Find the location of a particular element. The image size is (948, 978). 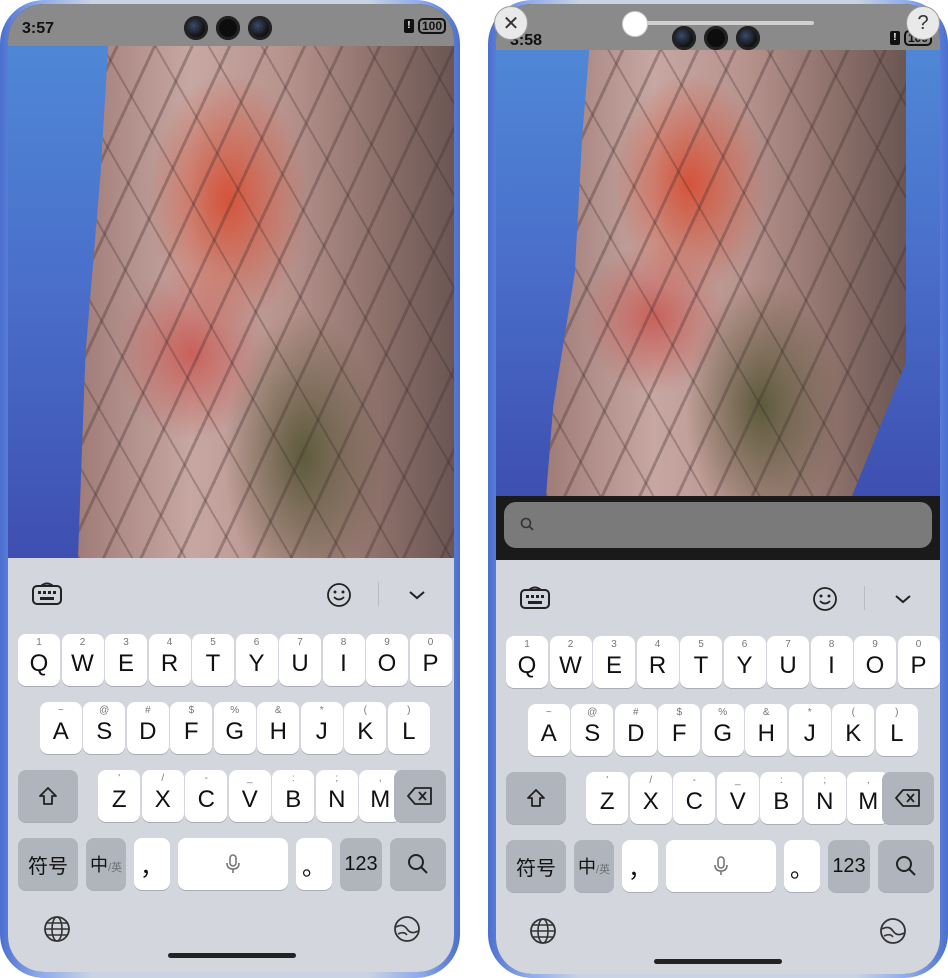

help-button: ? is located at coordinates (923, 23).